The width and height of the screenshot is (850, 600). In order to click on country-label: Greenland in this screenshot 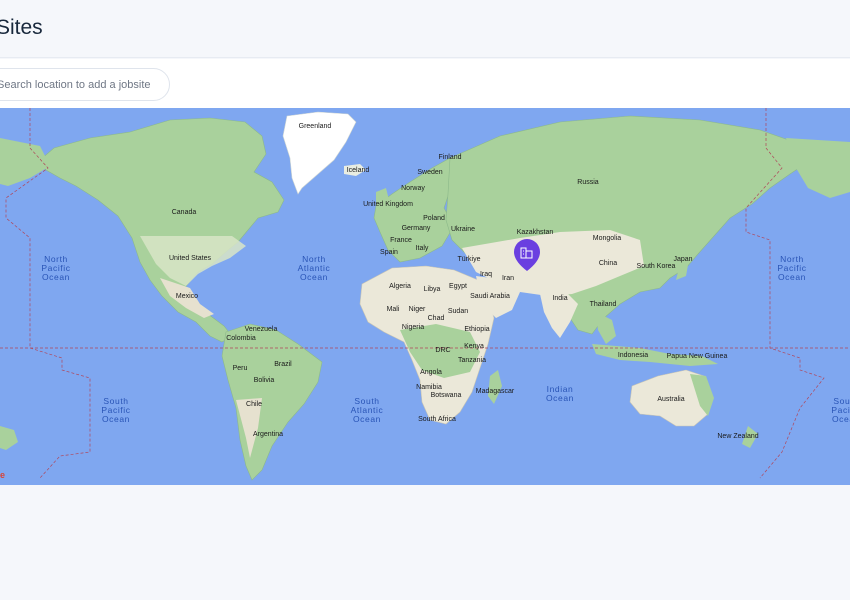, I will do `click(315, 126)`.